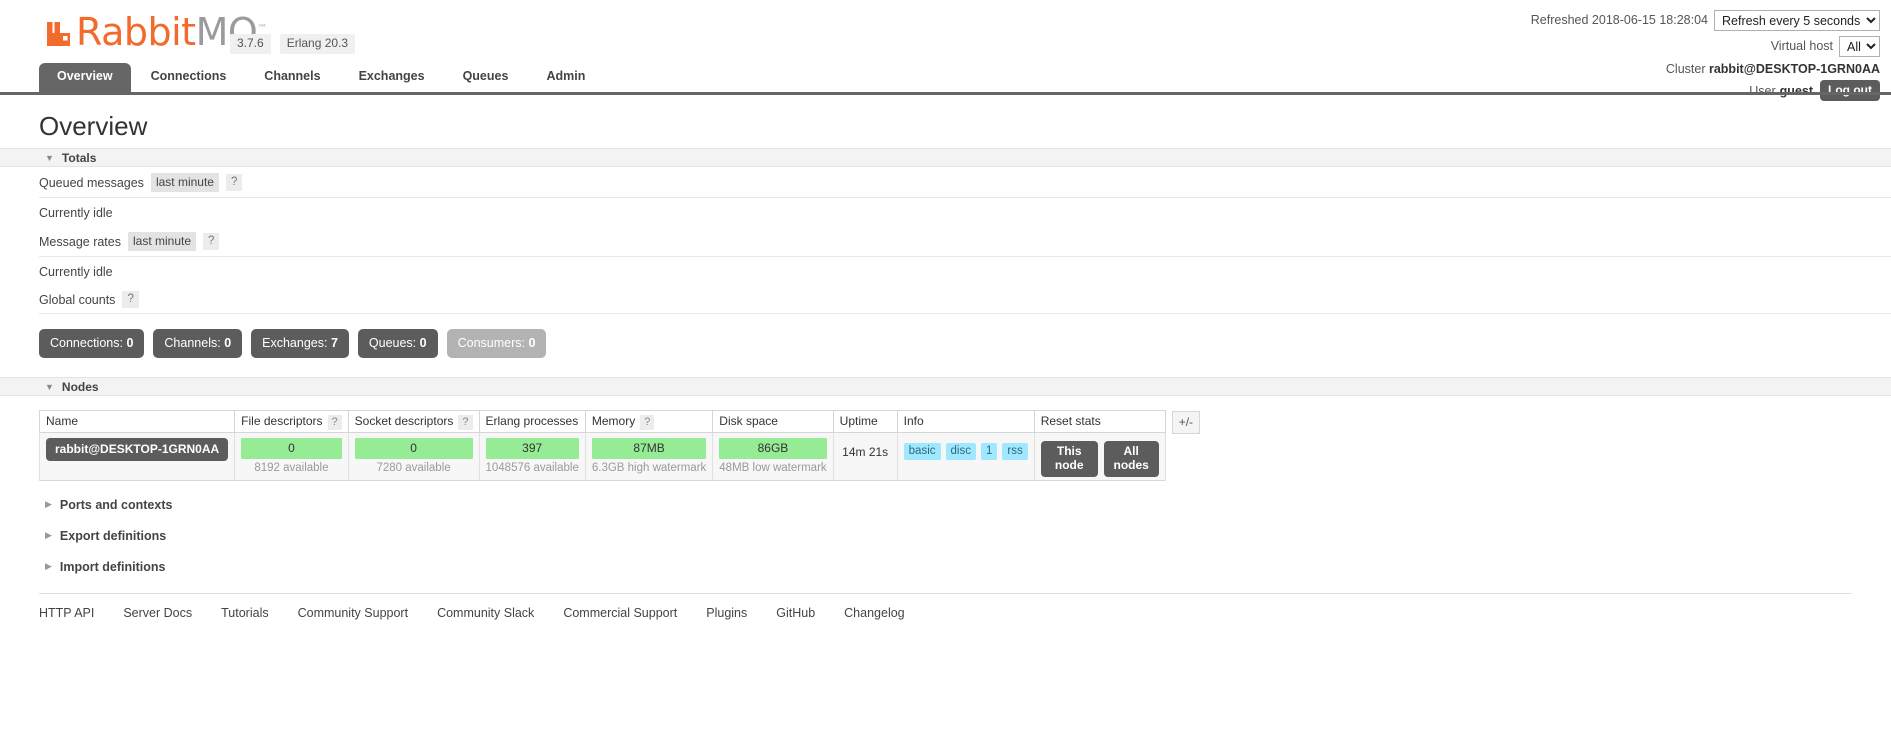 The width and height of the screenshot is (1891, 733). Describe the element at coordinates (291, 448) in the screenshot. I see `file-descriptors-value: 0` at that location.